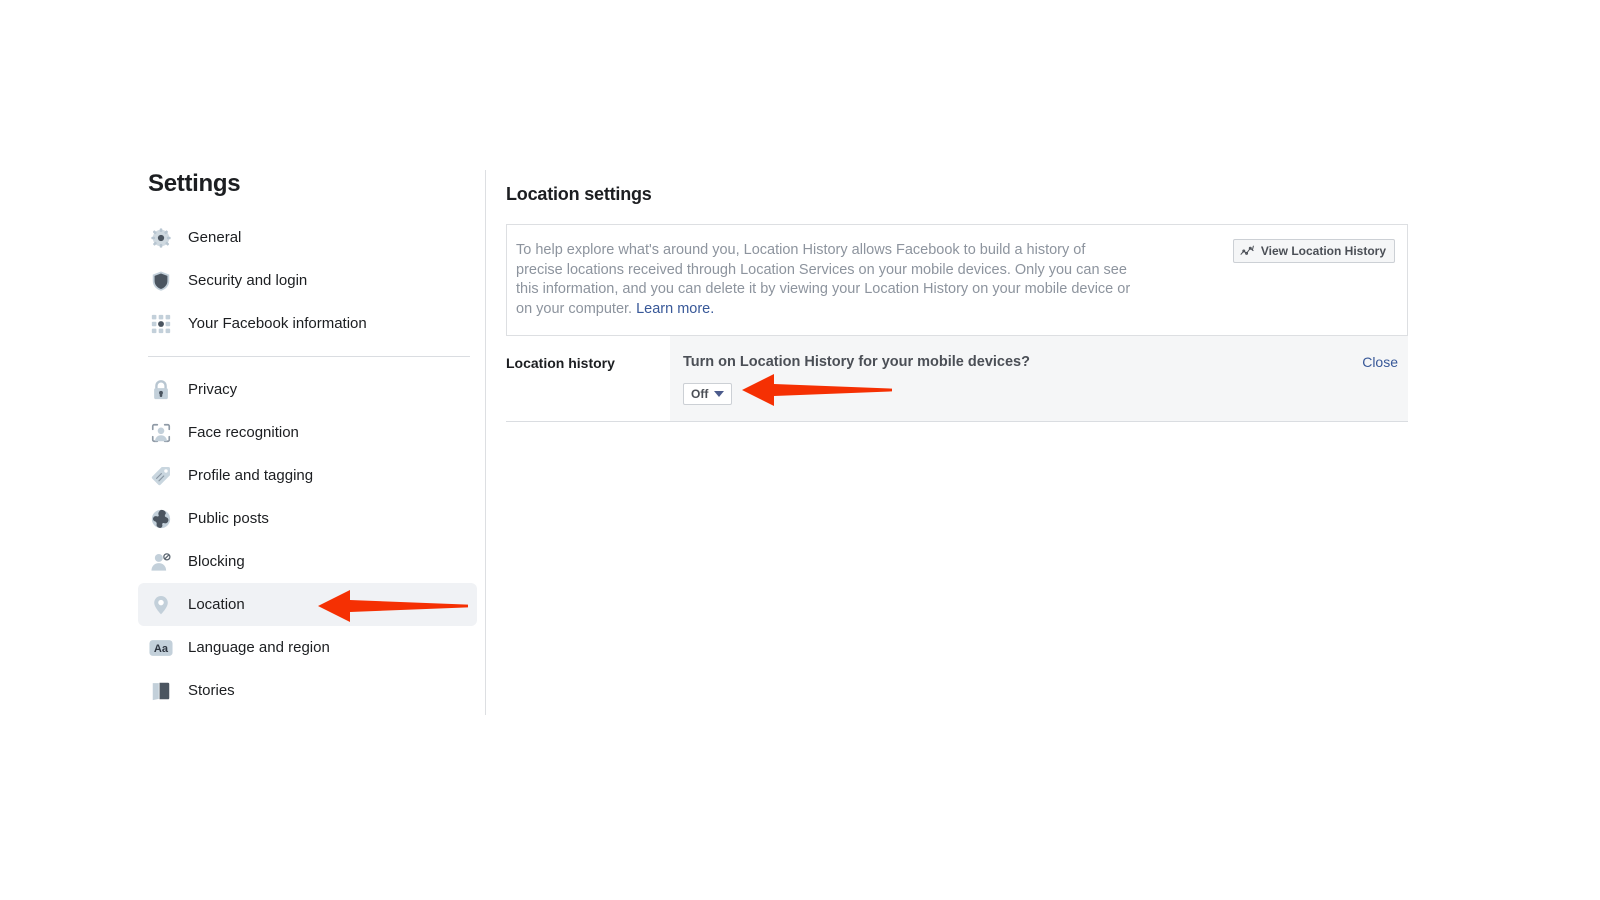 This screenshot has height=900, width=1600. I want to click on sidebar-item-label: Profile and tagging, so click(251, 475).